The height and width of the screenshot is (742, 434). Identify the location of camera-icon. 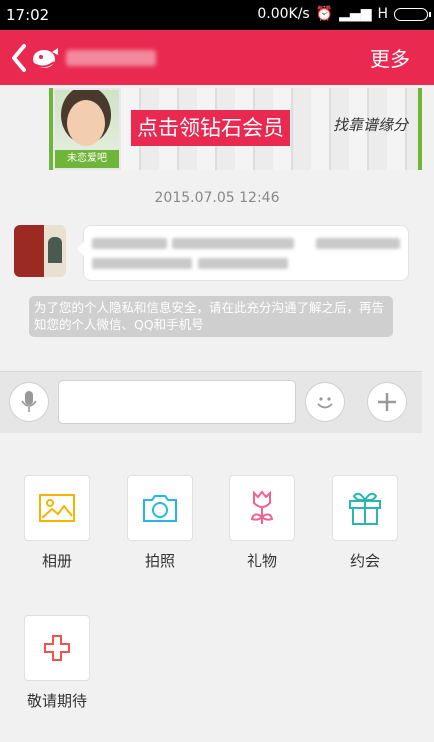
(160, 508).